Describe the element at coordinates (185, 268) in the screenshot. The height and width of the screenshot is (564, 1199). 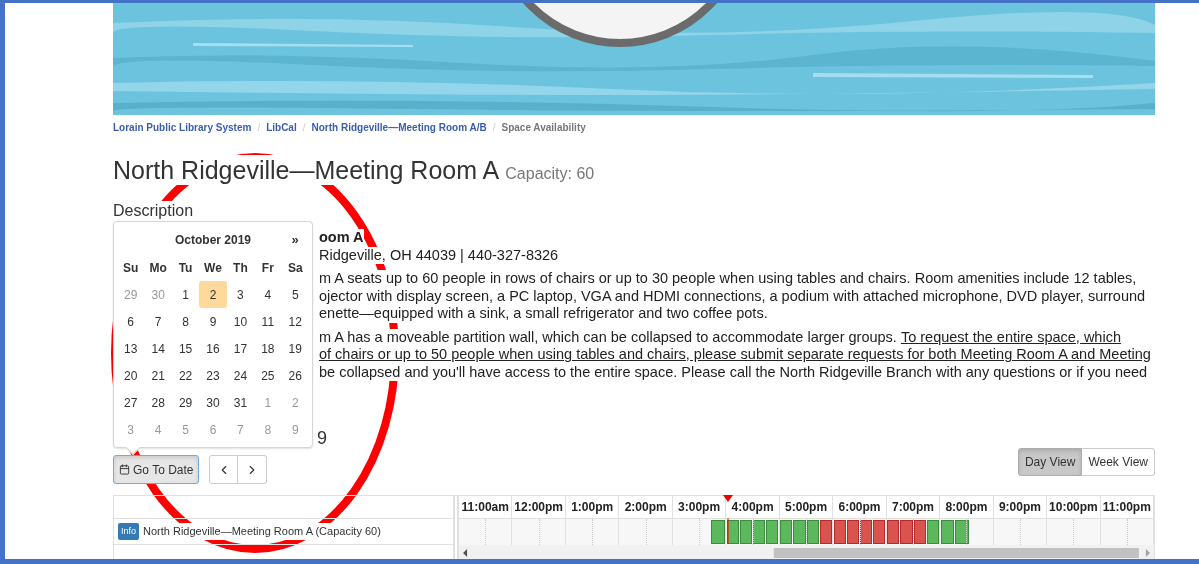
I see `weekday-label: Tu` at that location.